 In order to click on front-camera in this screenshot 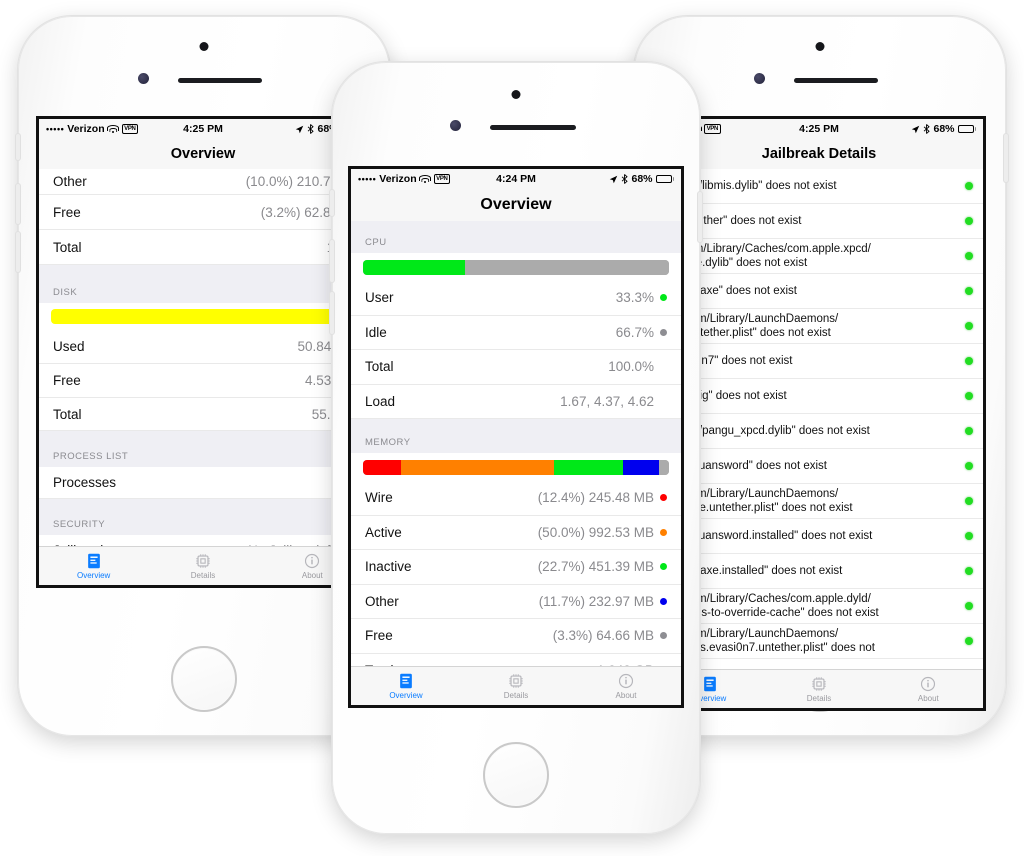, I will do `click(455, 125)`.